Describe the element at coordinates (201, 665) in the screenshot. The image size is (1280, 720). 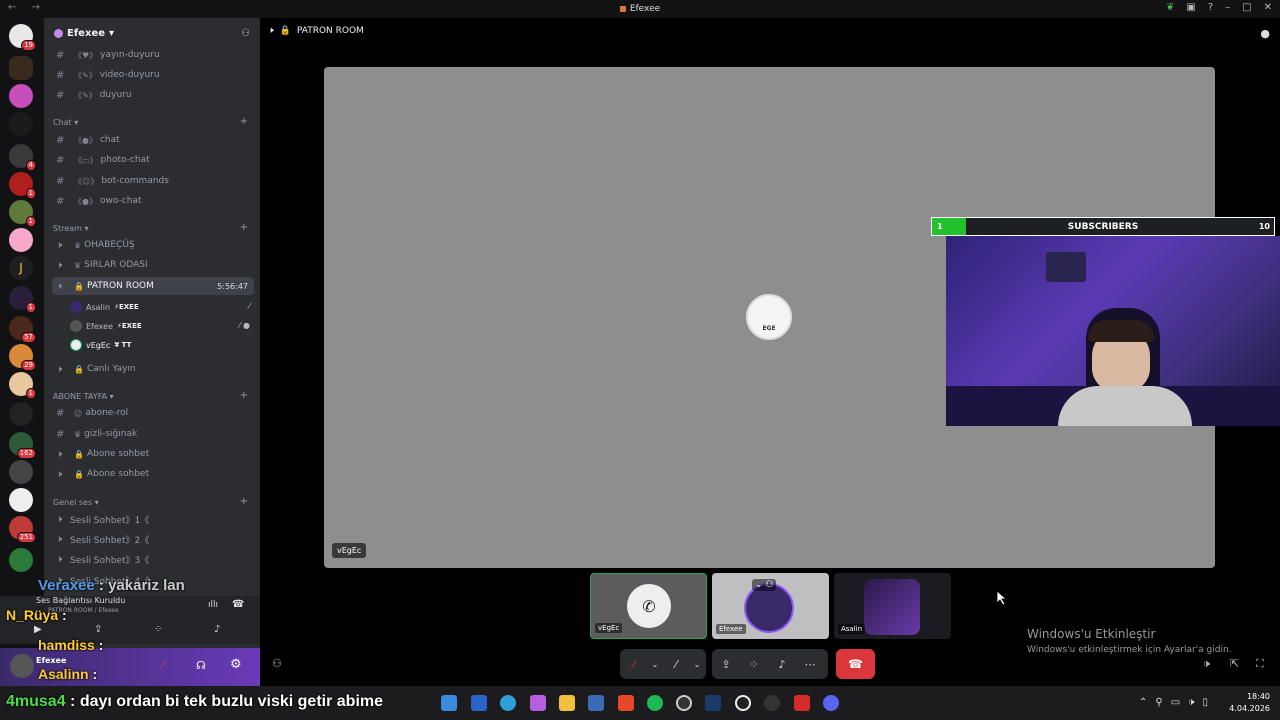
I see `headphones-icon: ☊` at that location.